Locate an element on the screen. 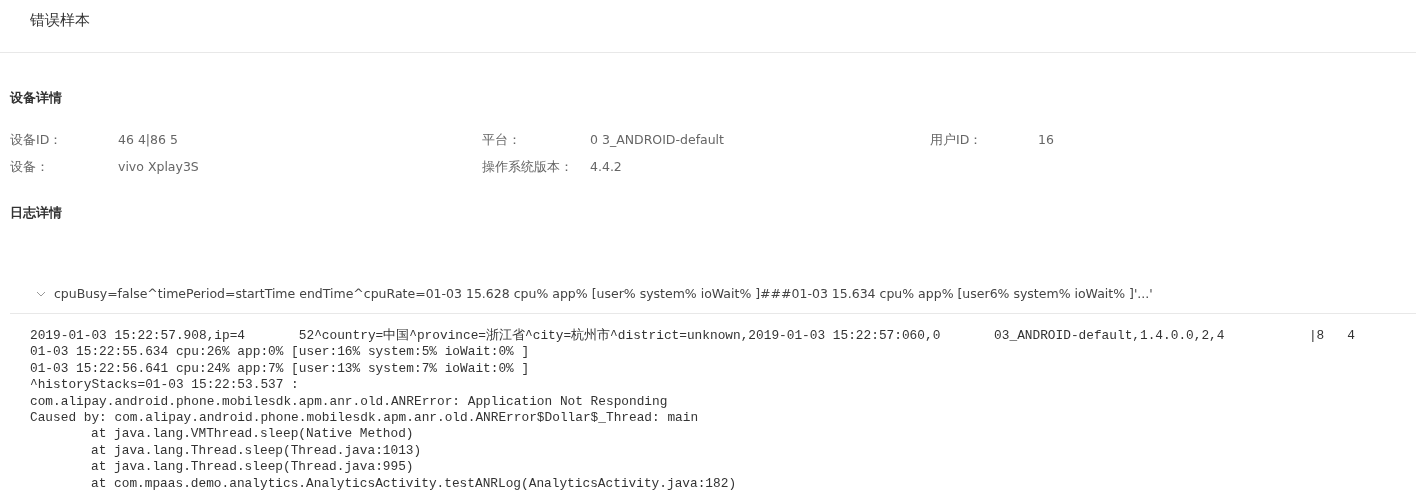  log-line: at com.mpaas.demo.analytics.AnalyticsActivity.testANRLog(AnalyticsActivity.java:182) is located at coordinates (414, 484).